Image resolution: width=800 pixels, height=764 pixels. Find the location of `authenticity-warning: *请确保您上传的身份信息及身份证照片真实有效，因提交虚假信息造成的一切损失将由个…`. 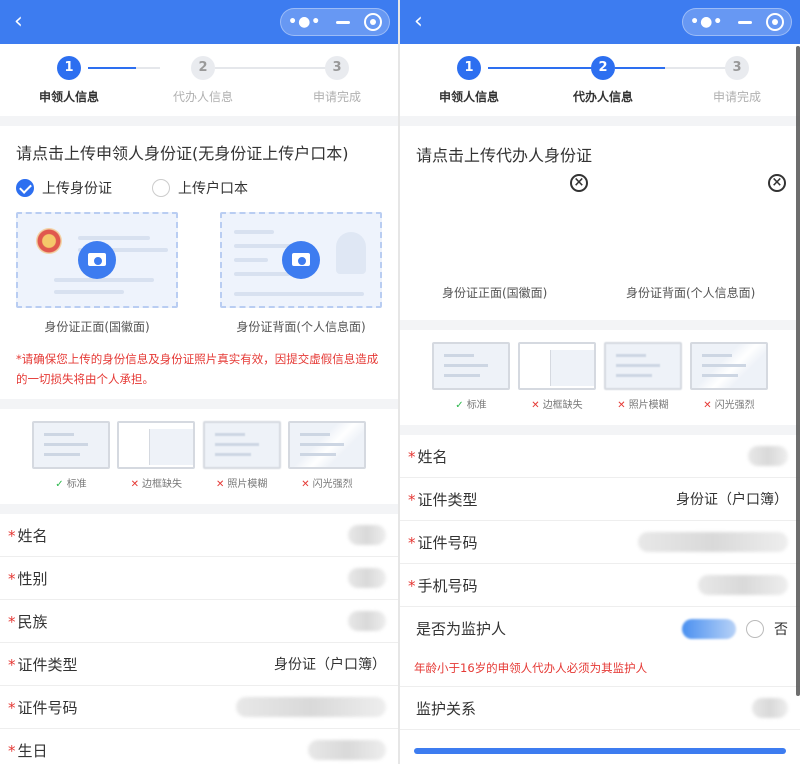

authenticity-warning: *请确保您上传的身份信息及身份证照片真实有效，因提交虚假信息造成的一切损失将由个… is located at coordinates (197, 369).